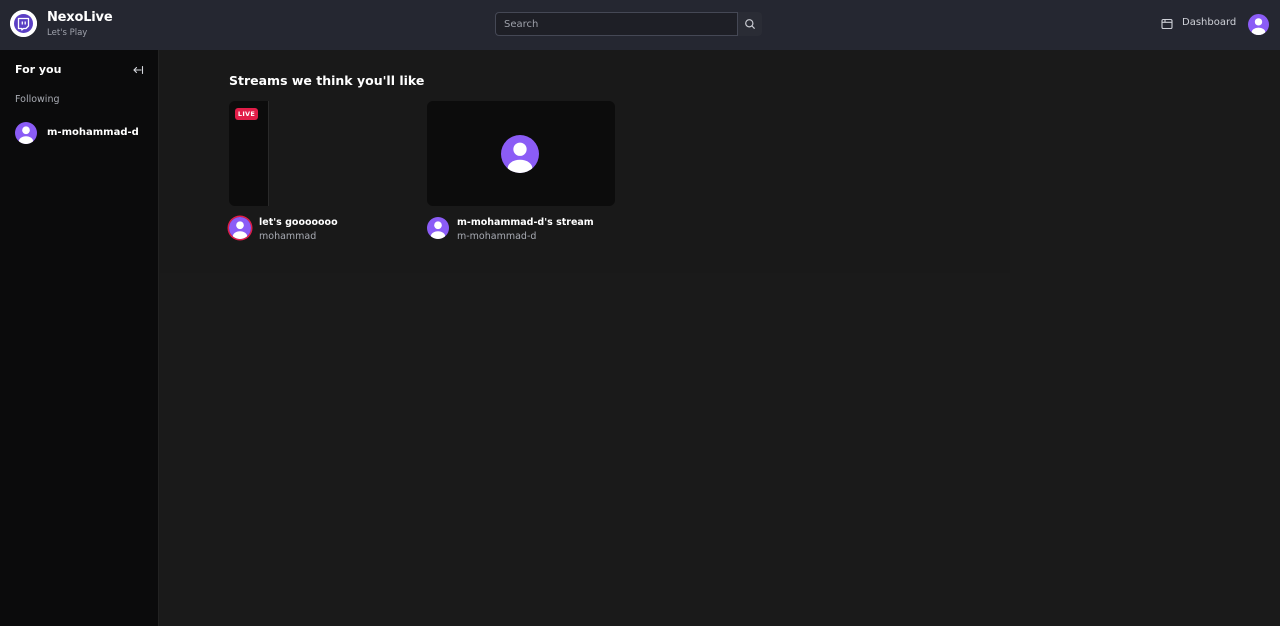  Describe the element at coordinates (1167, 24) in the screenshot. I see `dashboard-icon` at that location.